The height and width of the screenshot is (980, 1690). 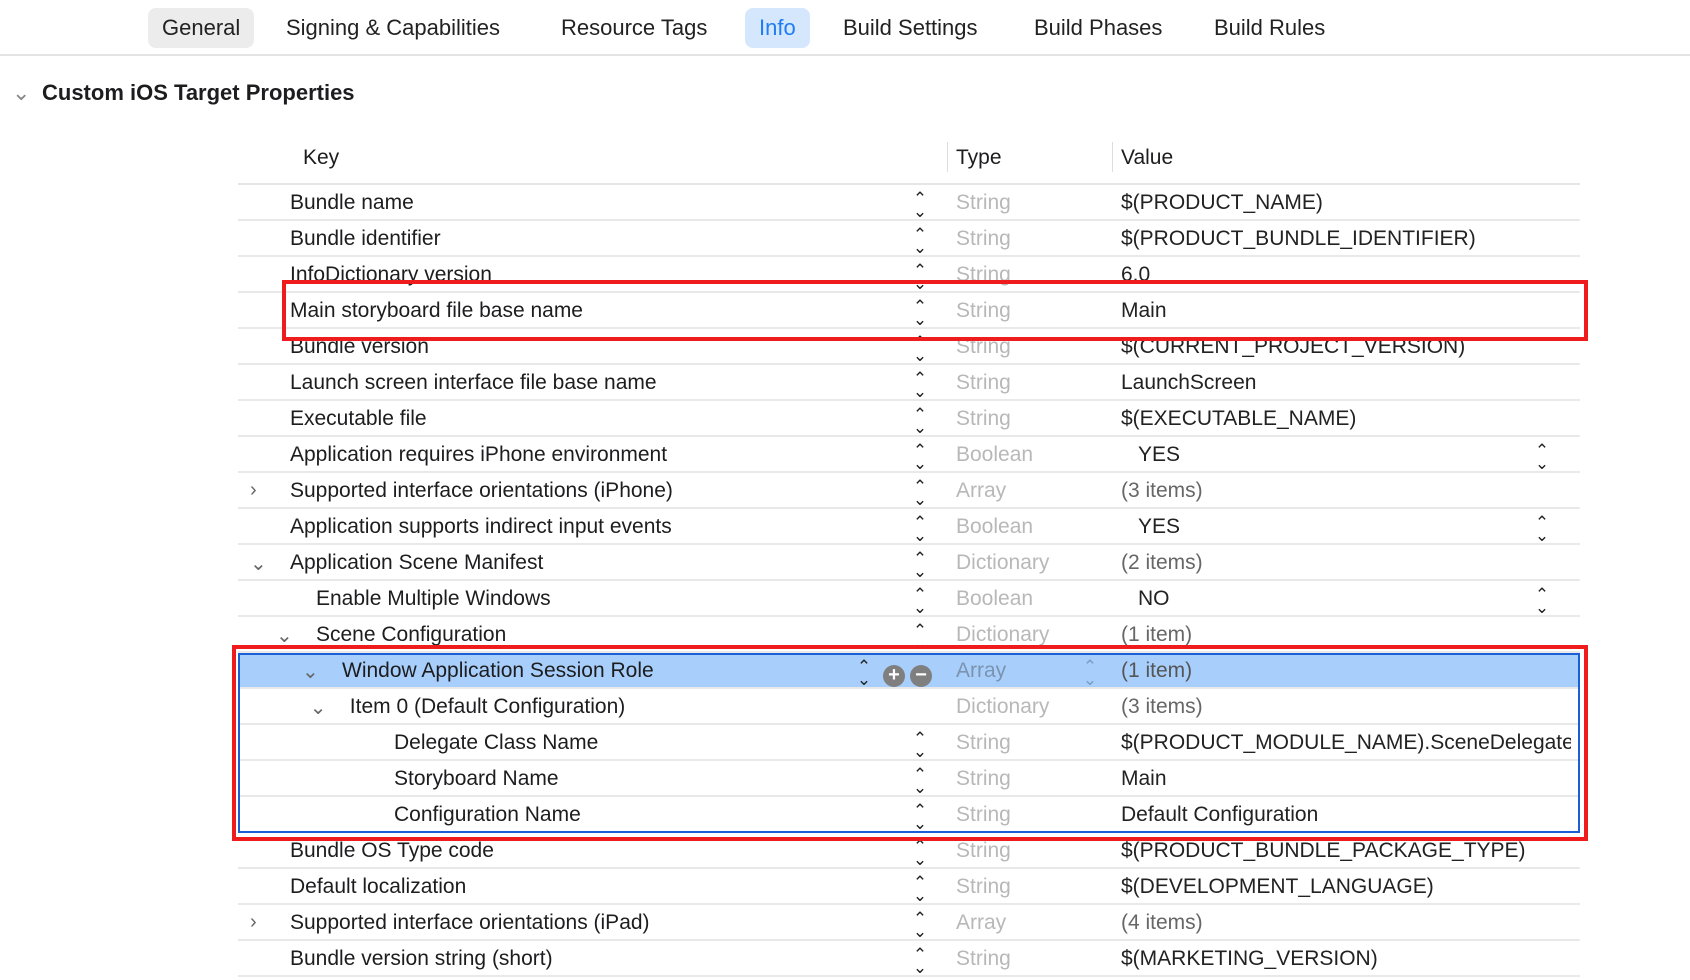 I want to click on row-value: (3 items), so click(x=1162, y=491).